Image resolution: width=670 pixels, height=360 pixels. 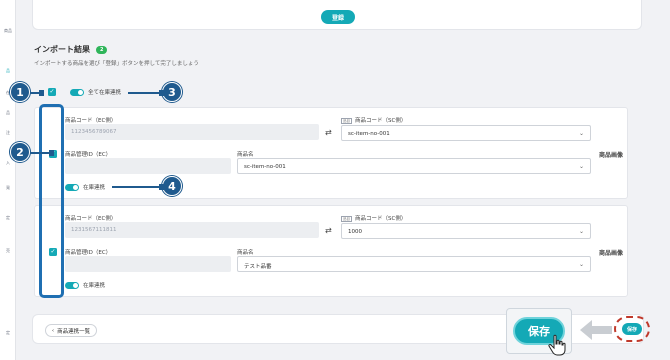 I want to click on sc-code-select: sc-item-no-001 ⌄, so click(x=466, y=133).